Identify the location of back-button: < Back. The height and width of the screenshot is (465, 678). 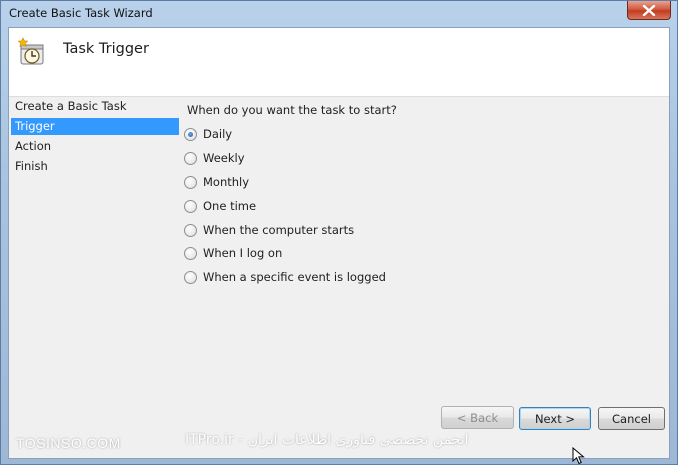
(477, 417).